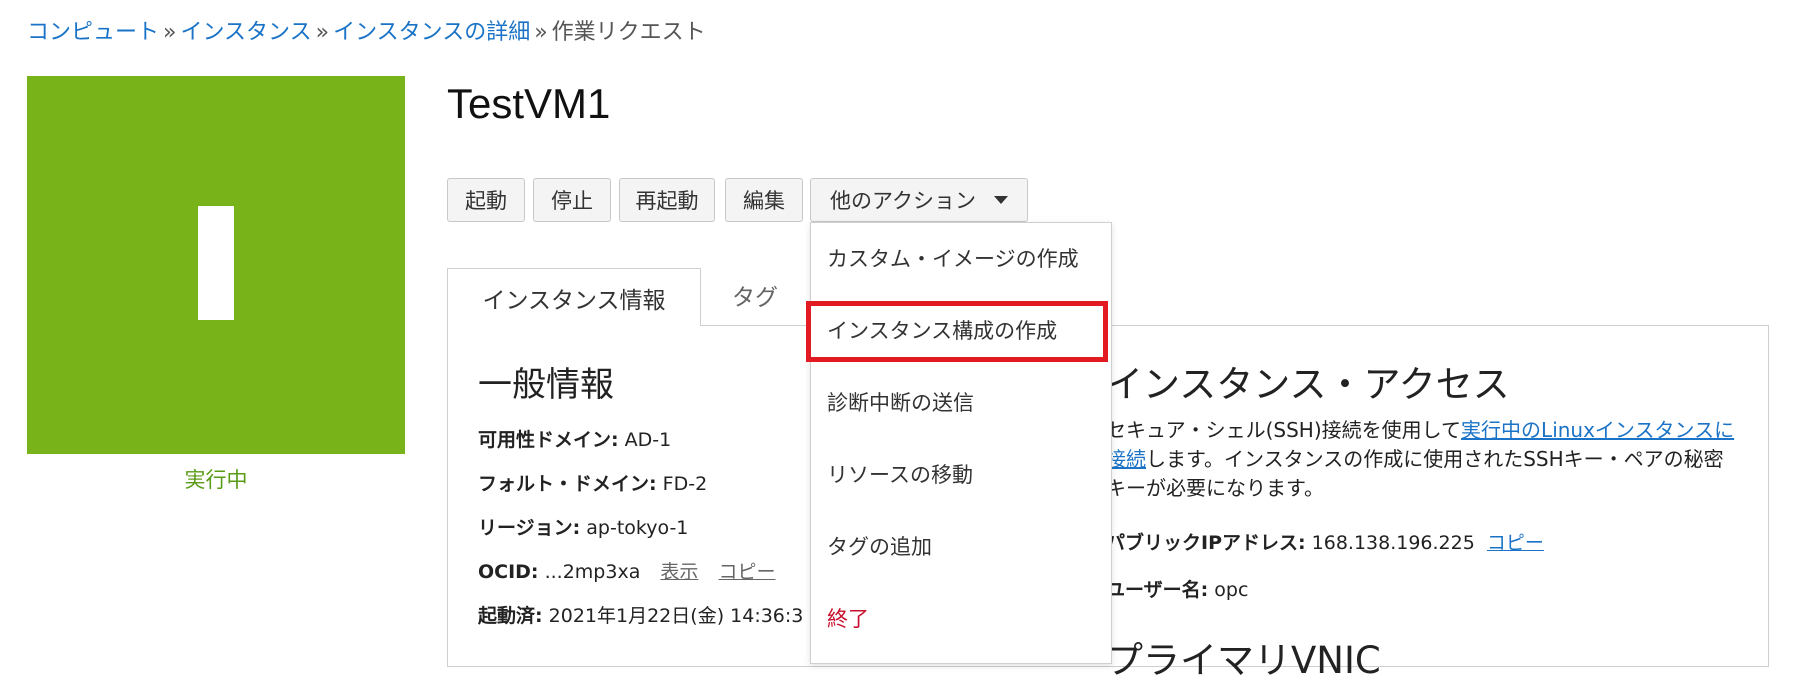 The image size is (1801, 684). Describe the element at coordinates (1157, 590) in the screenshot. I see `username-label: ユーザー名:` at that location.